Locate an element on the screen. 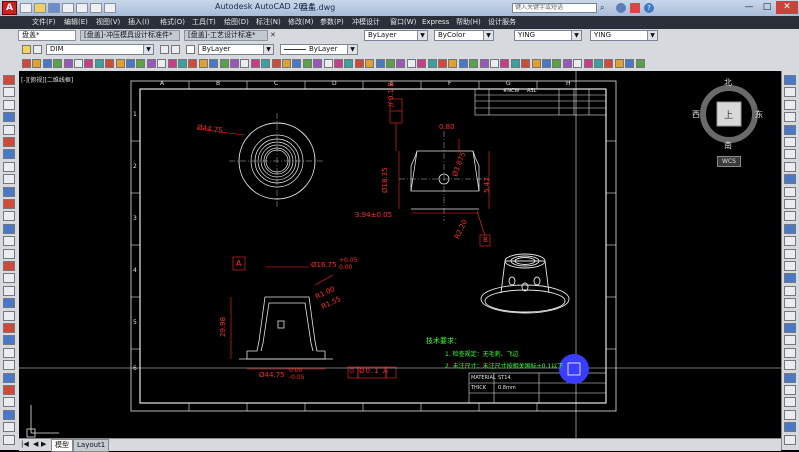 The width and height of the screenshot is (799, 452). menu-file: 文件(F) is located at coordinates (44, 22).